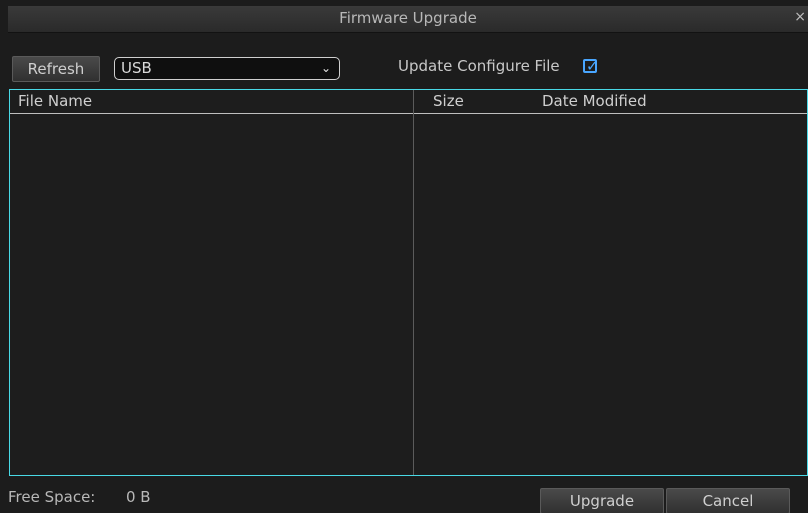 The image size is (808, 513). I want to click on check-icon: ✓, so click(592, 66).